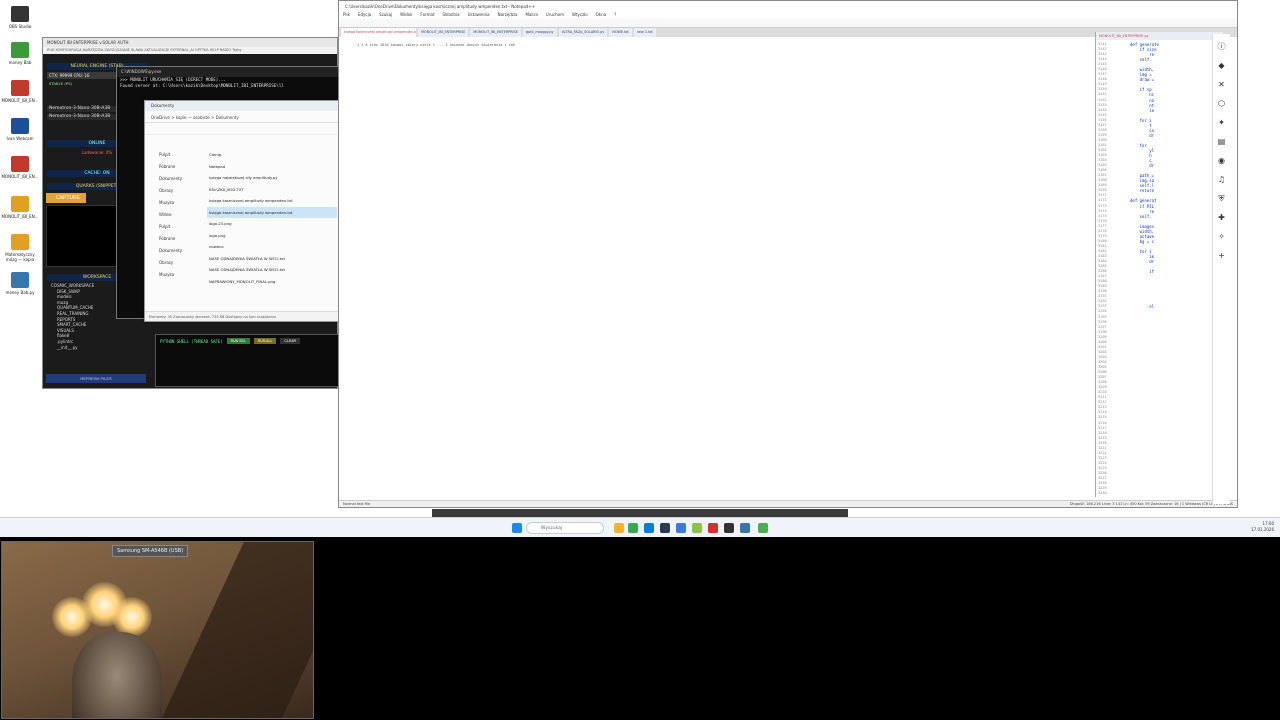 The width and height of the screenshot is (1280, 720). Describe the element at coordinates (272, 167) in the screenshot. I see `file-row: Notepad` at that location.